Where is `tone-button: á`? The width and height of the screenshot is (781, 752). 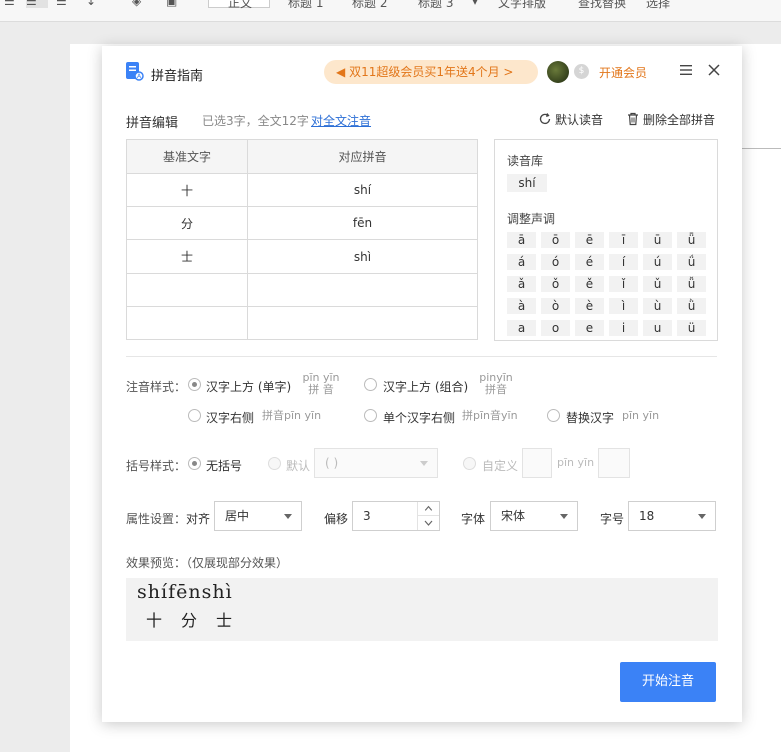
tone-button: á is located at coordinates (521, 262).